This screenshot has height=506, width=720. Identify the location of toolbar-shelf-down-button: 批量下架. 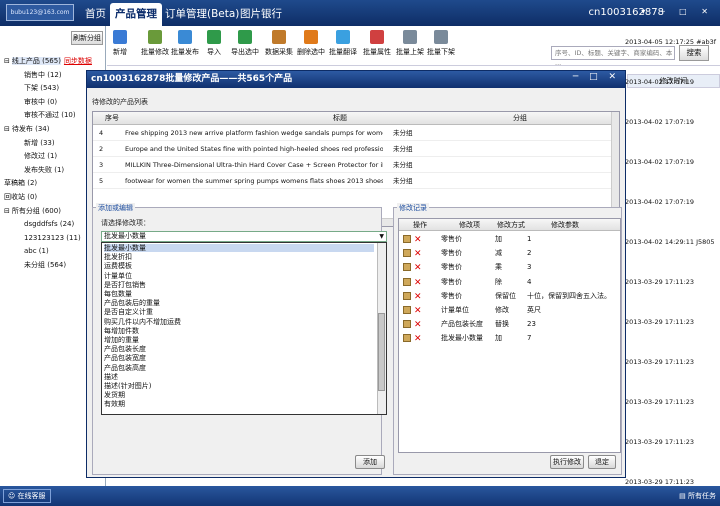
(441, 43).